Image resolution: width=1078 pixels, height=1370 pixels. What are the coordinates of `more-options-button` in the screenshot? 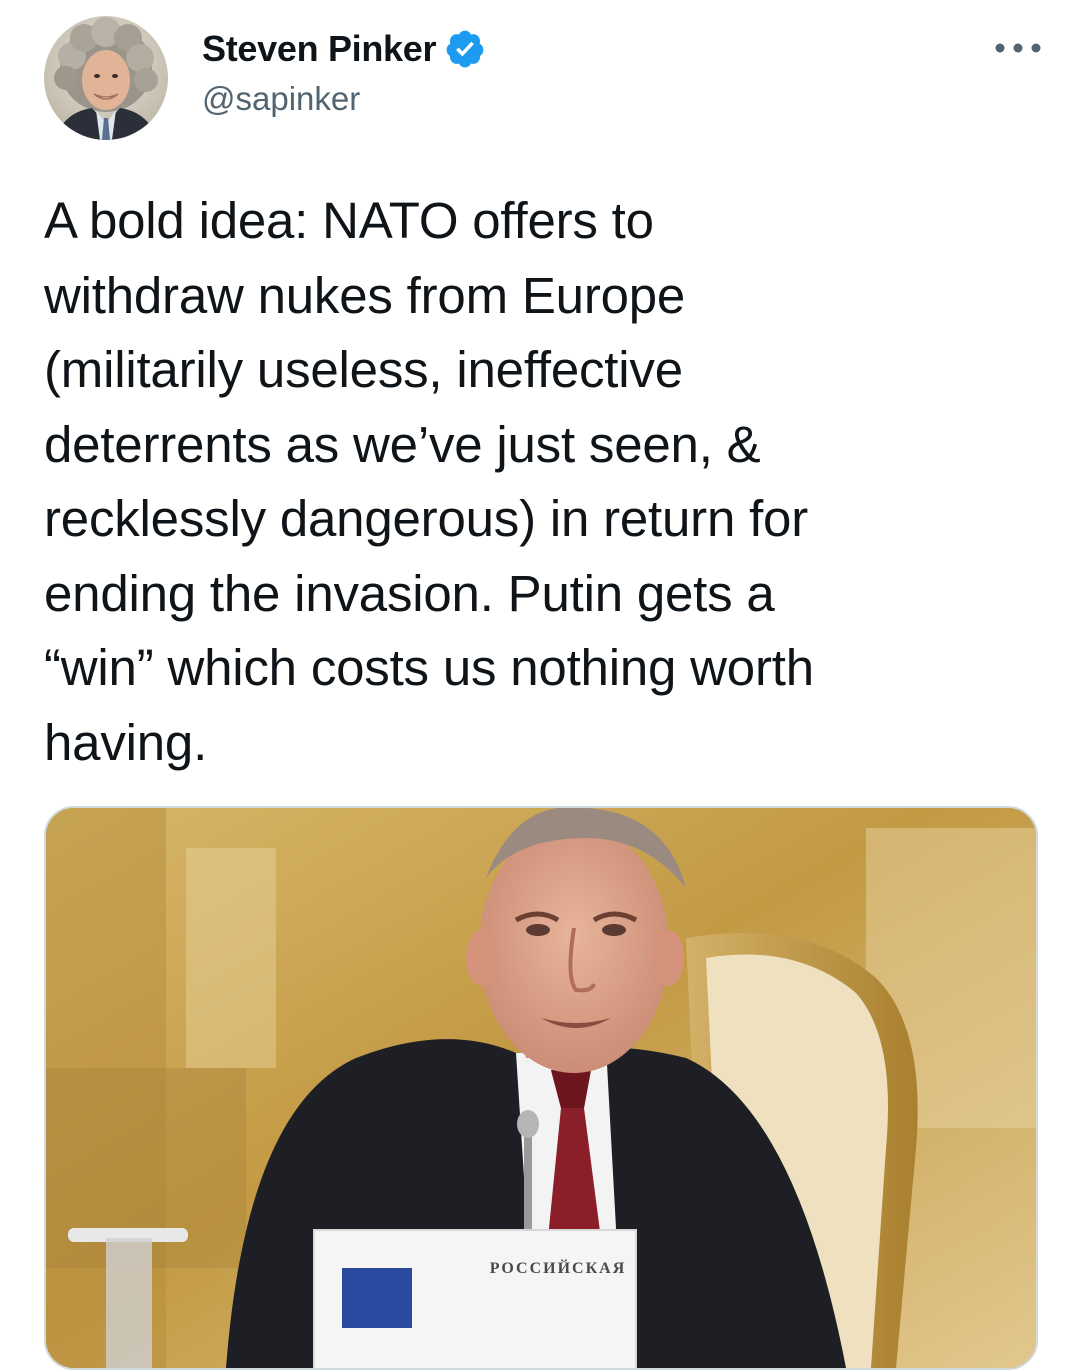 It's located at (1018, 48).